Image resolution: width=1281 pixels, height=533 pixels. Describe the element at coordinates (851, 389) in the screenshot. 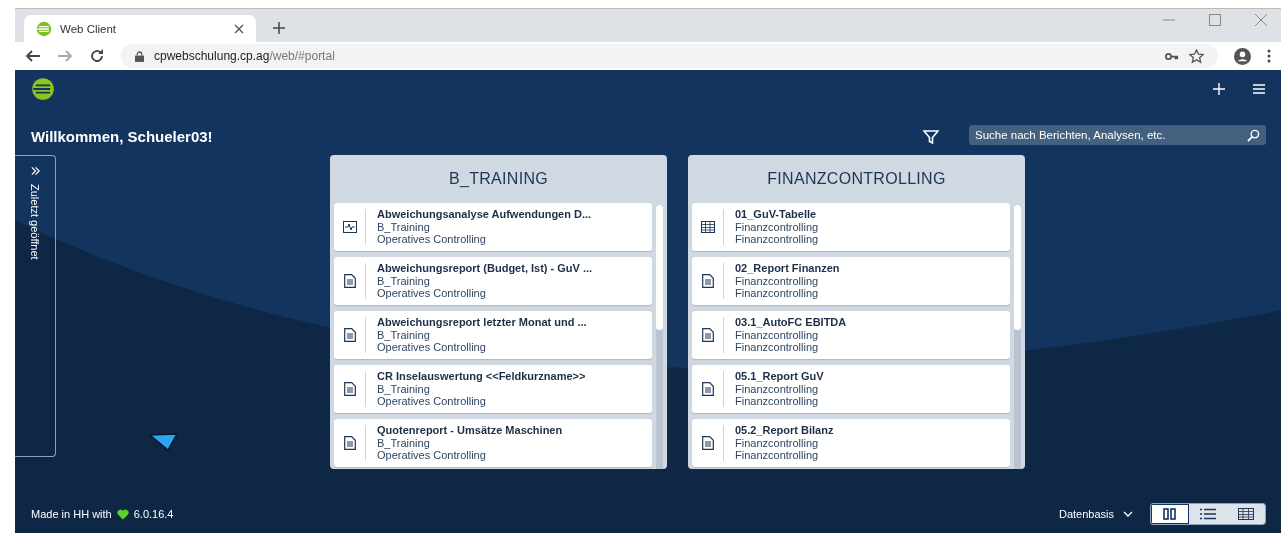

I see `report-card: 05.1_Report GuV Finanzcontrolling Finanzcontrolling` at that location.